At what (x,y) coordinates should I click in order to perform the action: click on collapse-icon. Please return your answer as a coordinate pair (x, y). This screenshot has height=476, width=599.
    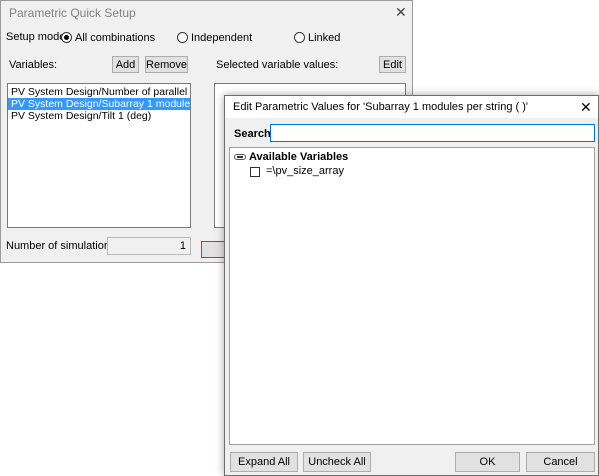
    Looking at the image, I should click on (240, 157).